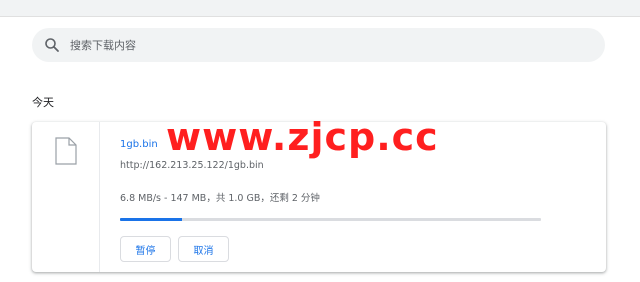  Describe the element at coordinates (66, 197) in the screenshot. I see `file-icon-column` at that location.